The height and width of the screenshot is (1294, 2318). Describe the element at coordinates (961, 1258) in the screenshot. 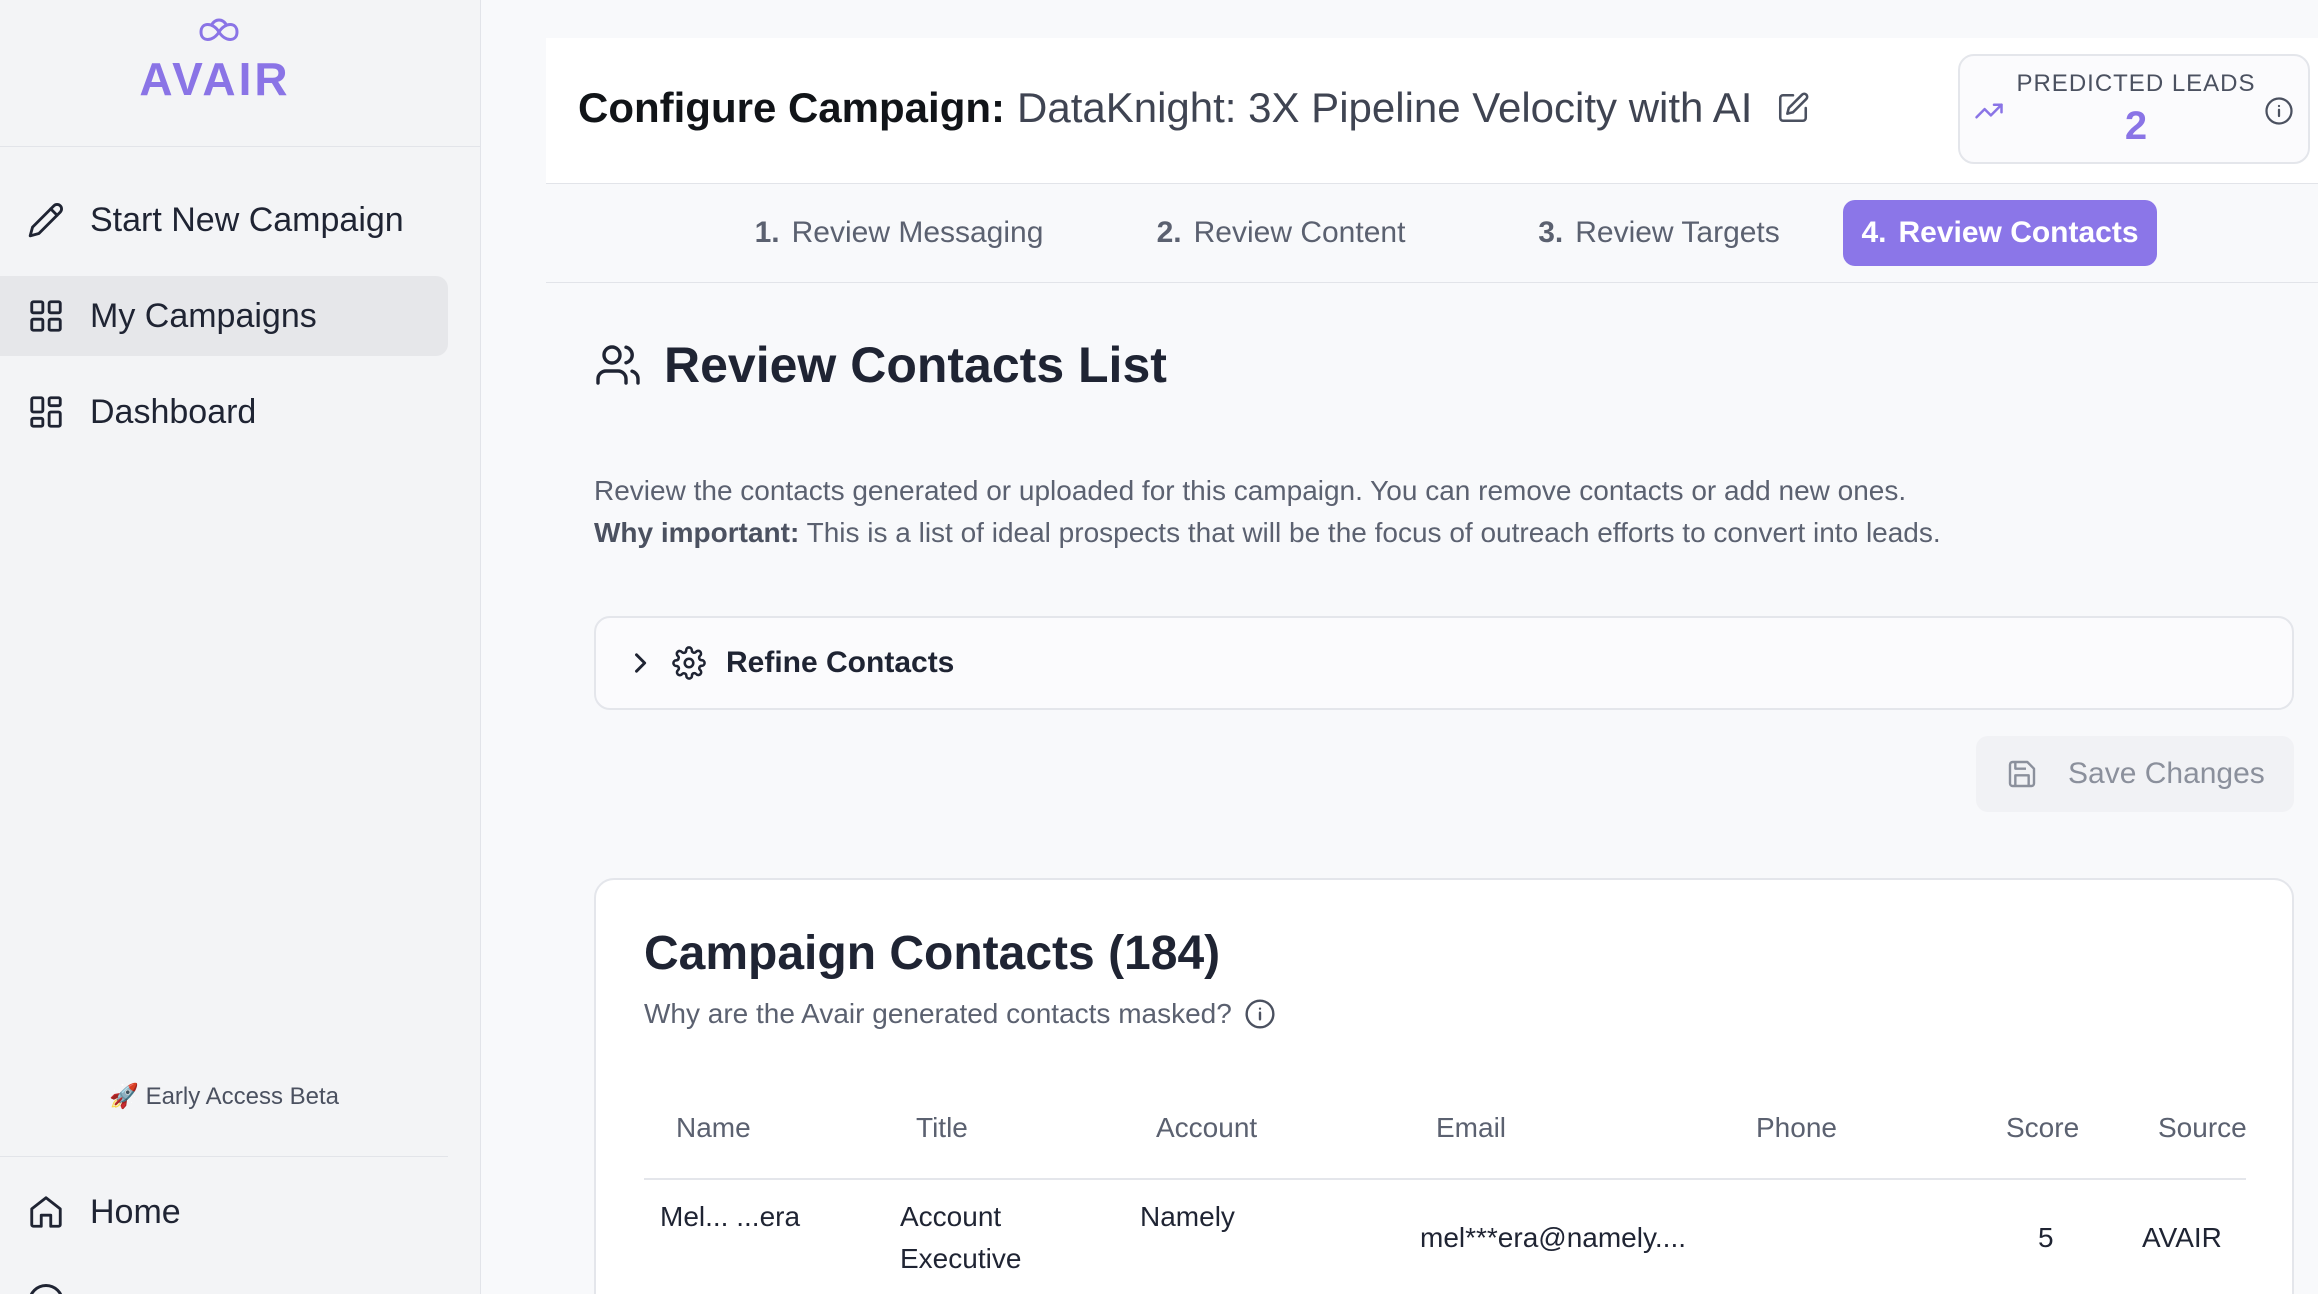

I see `cell-title-line2: Executive` at that location.